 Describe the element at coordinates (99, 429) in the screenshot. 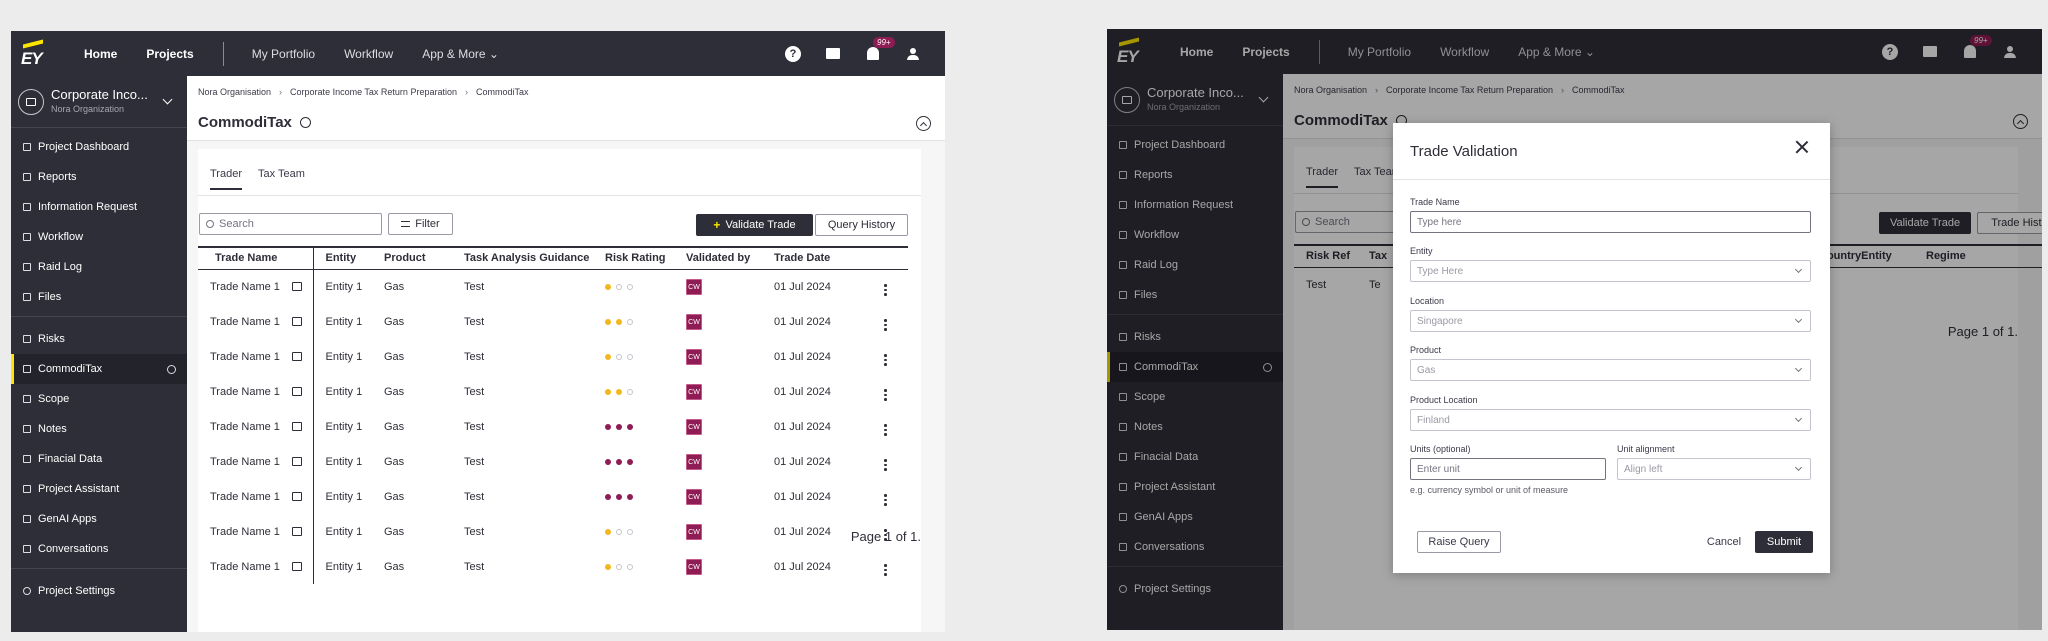

I see `sidebar-item-notes: Notes` at that location.